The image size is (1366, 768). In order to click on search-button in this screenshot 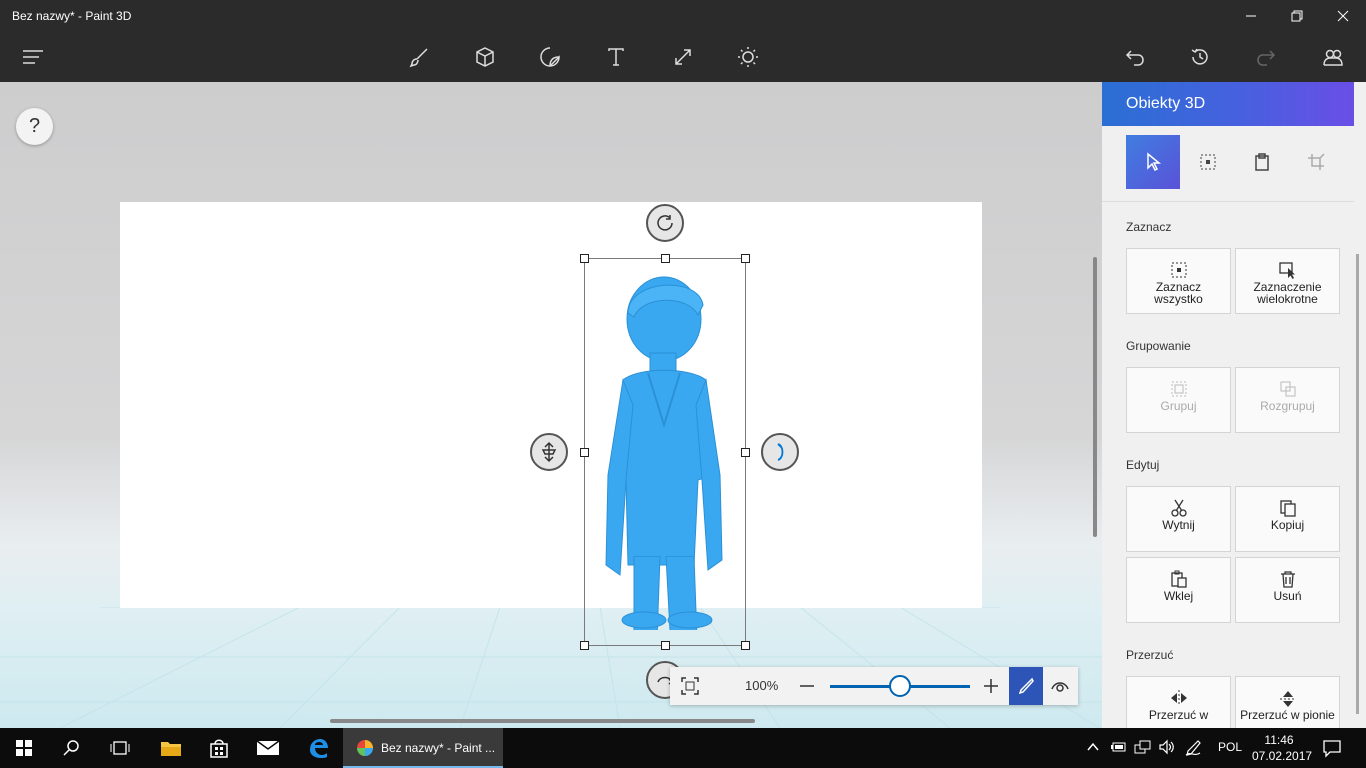, I will do `click(72, 748)`.